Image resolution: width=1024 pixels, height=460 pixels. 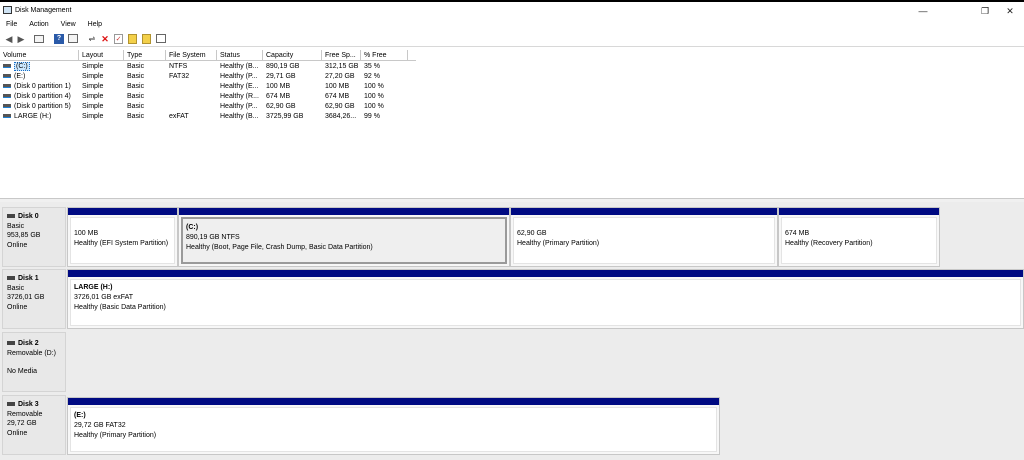 What do you see at coordinates (39, 55) in the screenshot?
I see `col-volume: Volume` at bounding box center [39, 55].